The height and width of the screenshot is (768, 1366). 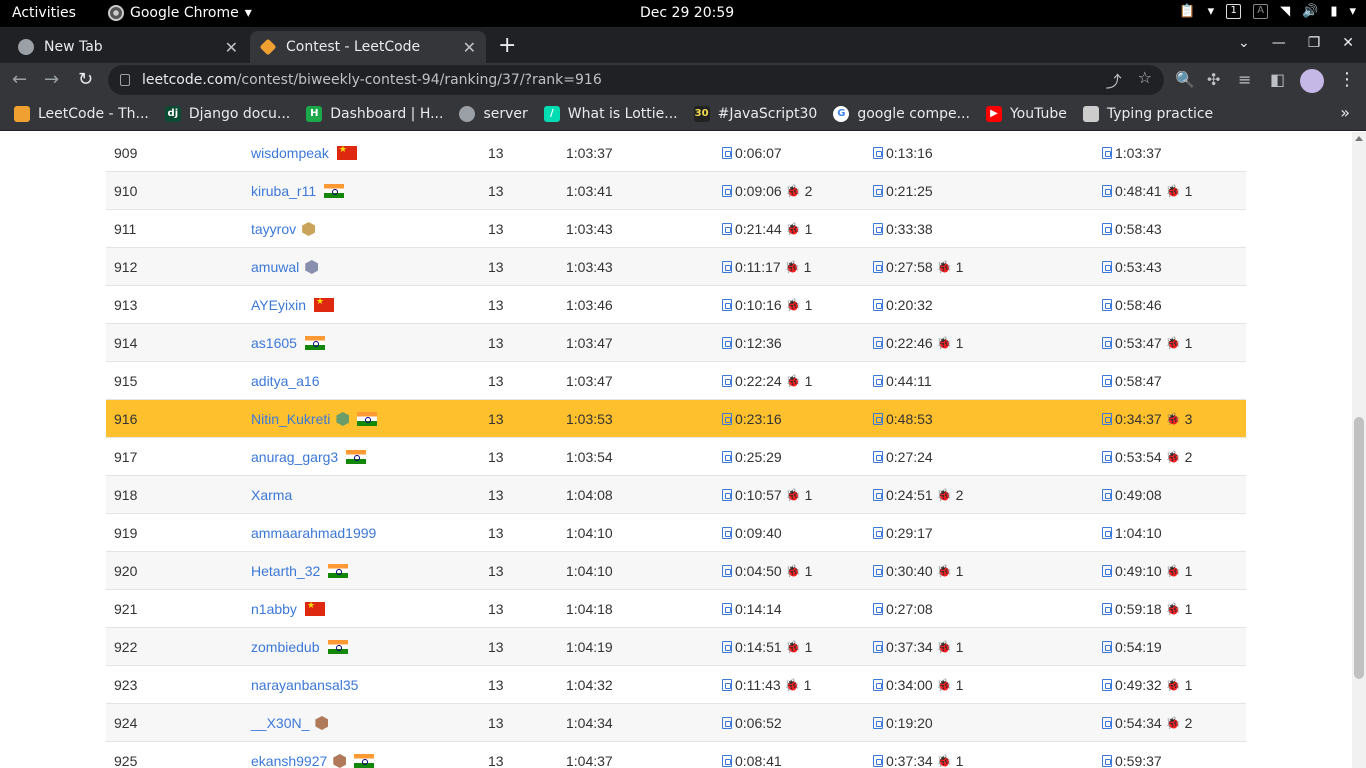 What do you see at coordinates (1244, 43) in the screenshot?
I see `tab-search-icon: ⌄` at bounding box center [1244, 43].